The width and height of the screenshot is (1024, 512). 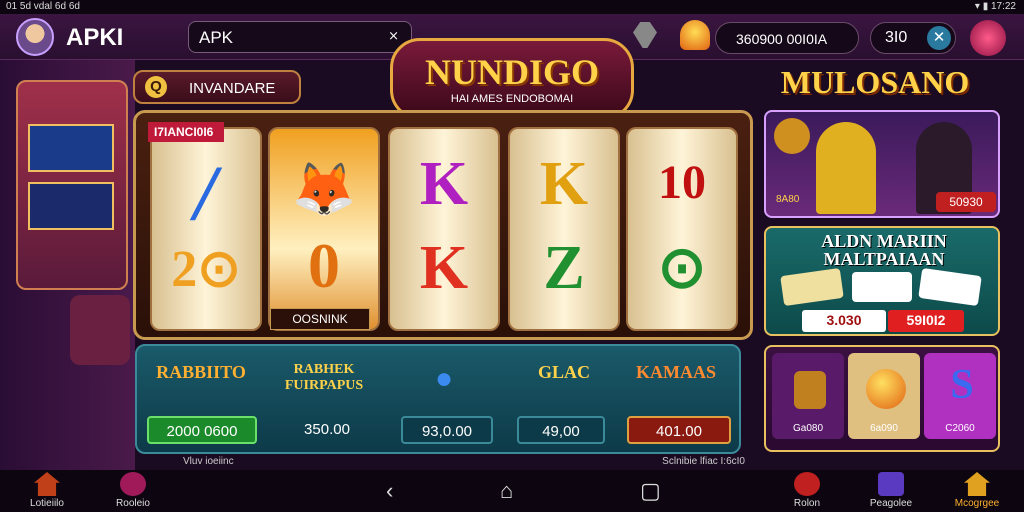 I want to click on category-badge: Q INVANDARE, so click(x=217, y=87).